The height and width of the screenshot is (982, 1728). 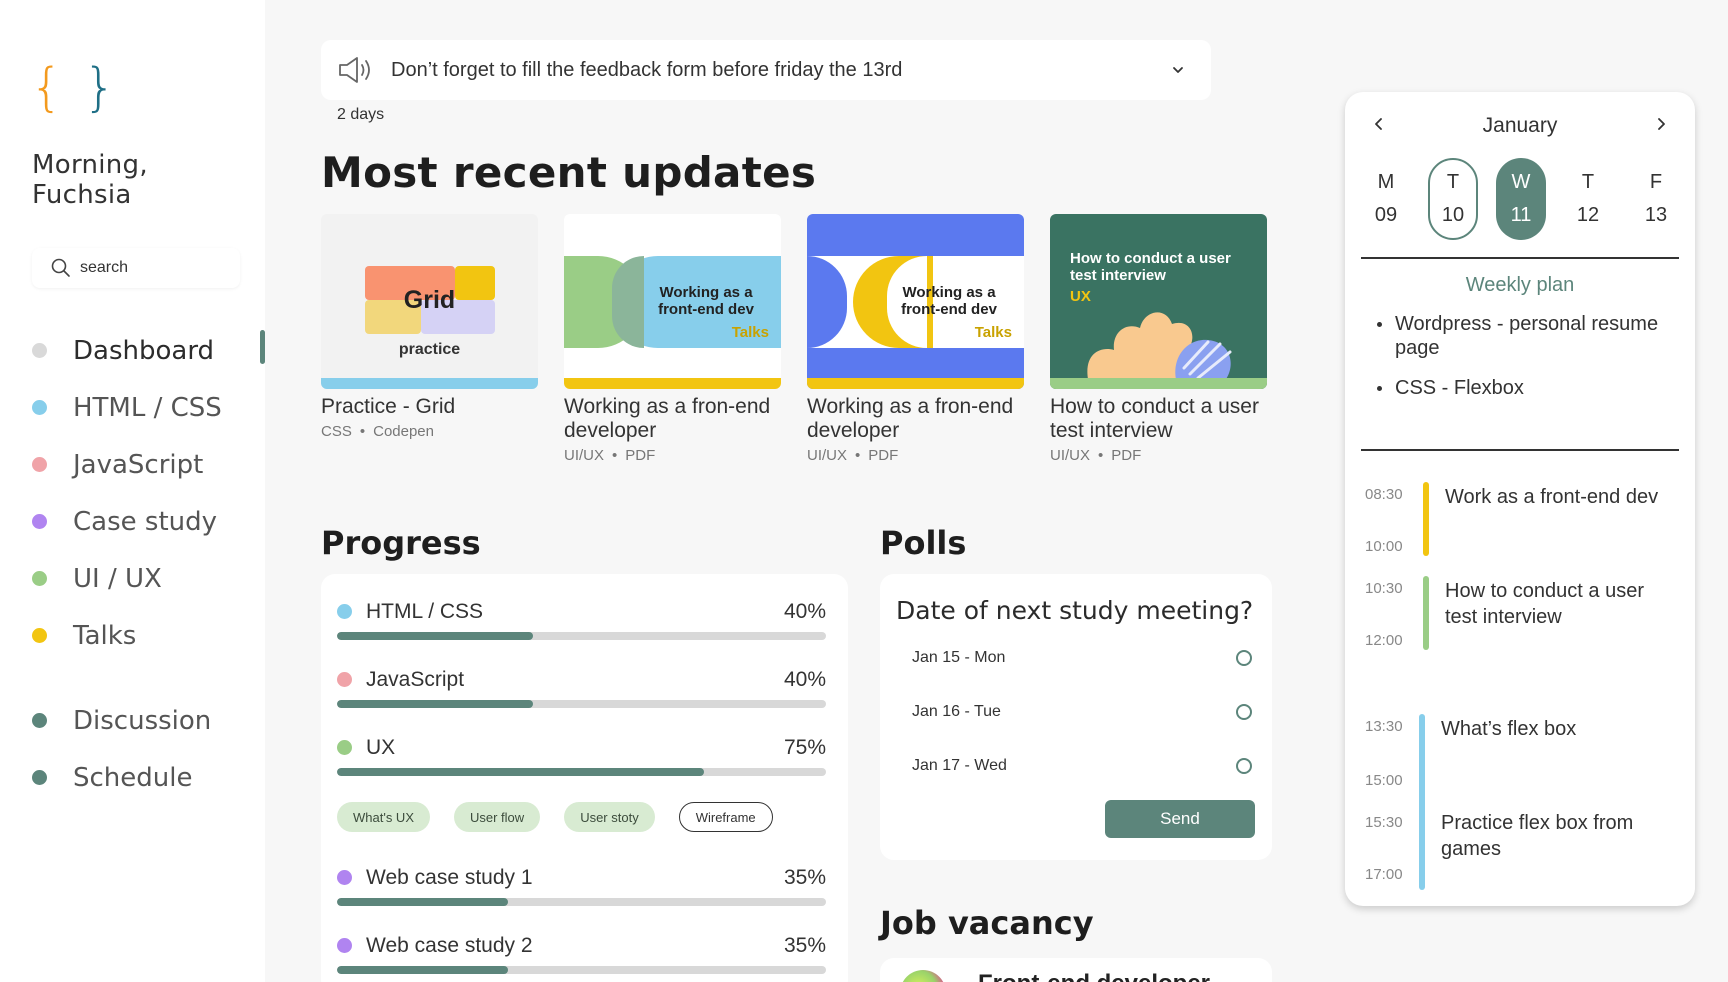 I want to click on progress-percent: 75%, so click(x=804, y=747).